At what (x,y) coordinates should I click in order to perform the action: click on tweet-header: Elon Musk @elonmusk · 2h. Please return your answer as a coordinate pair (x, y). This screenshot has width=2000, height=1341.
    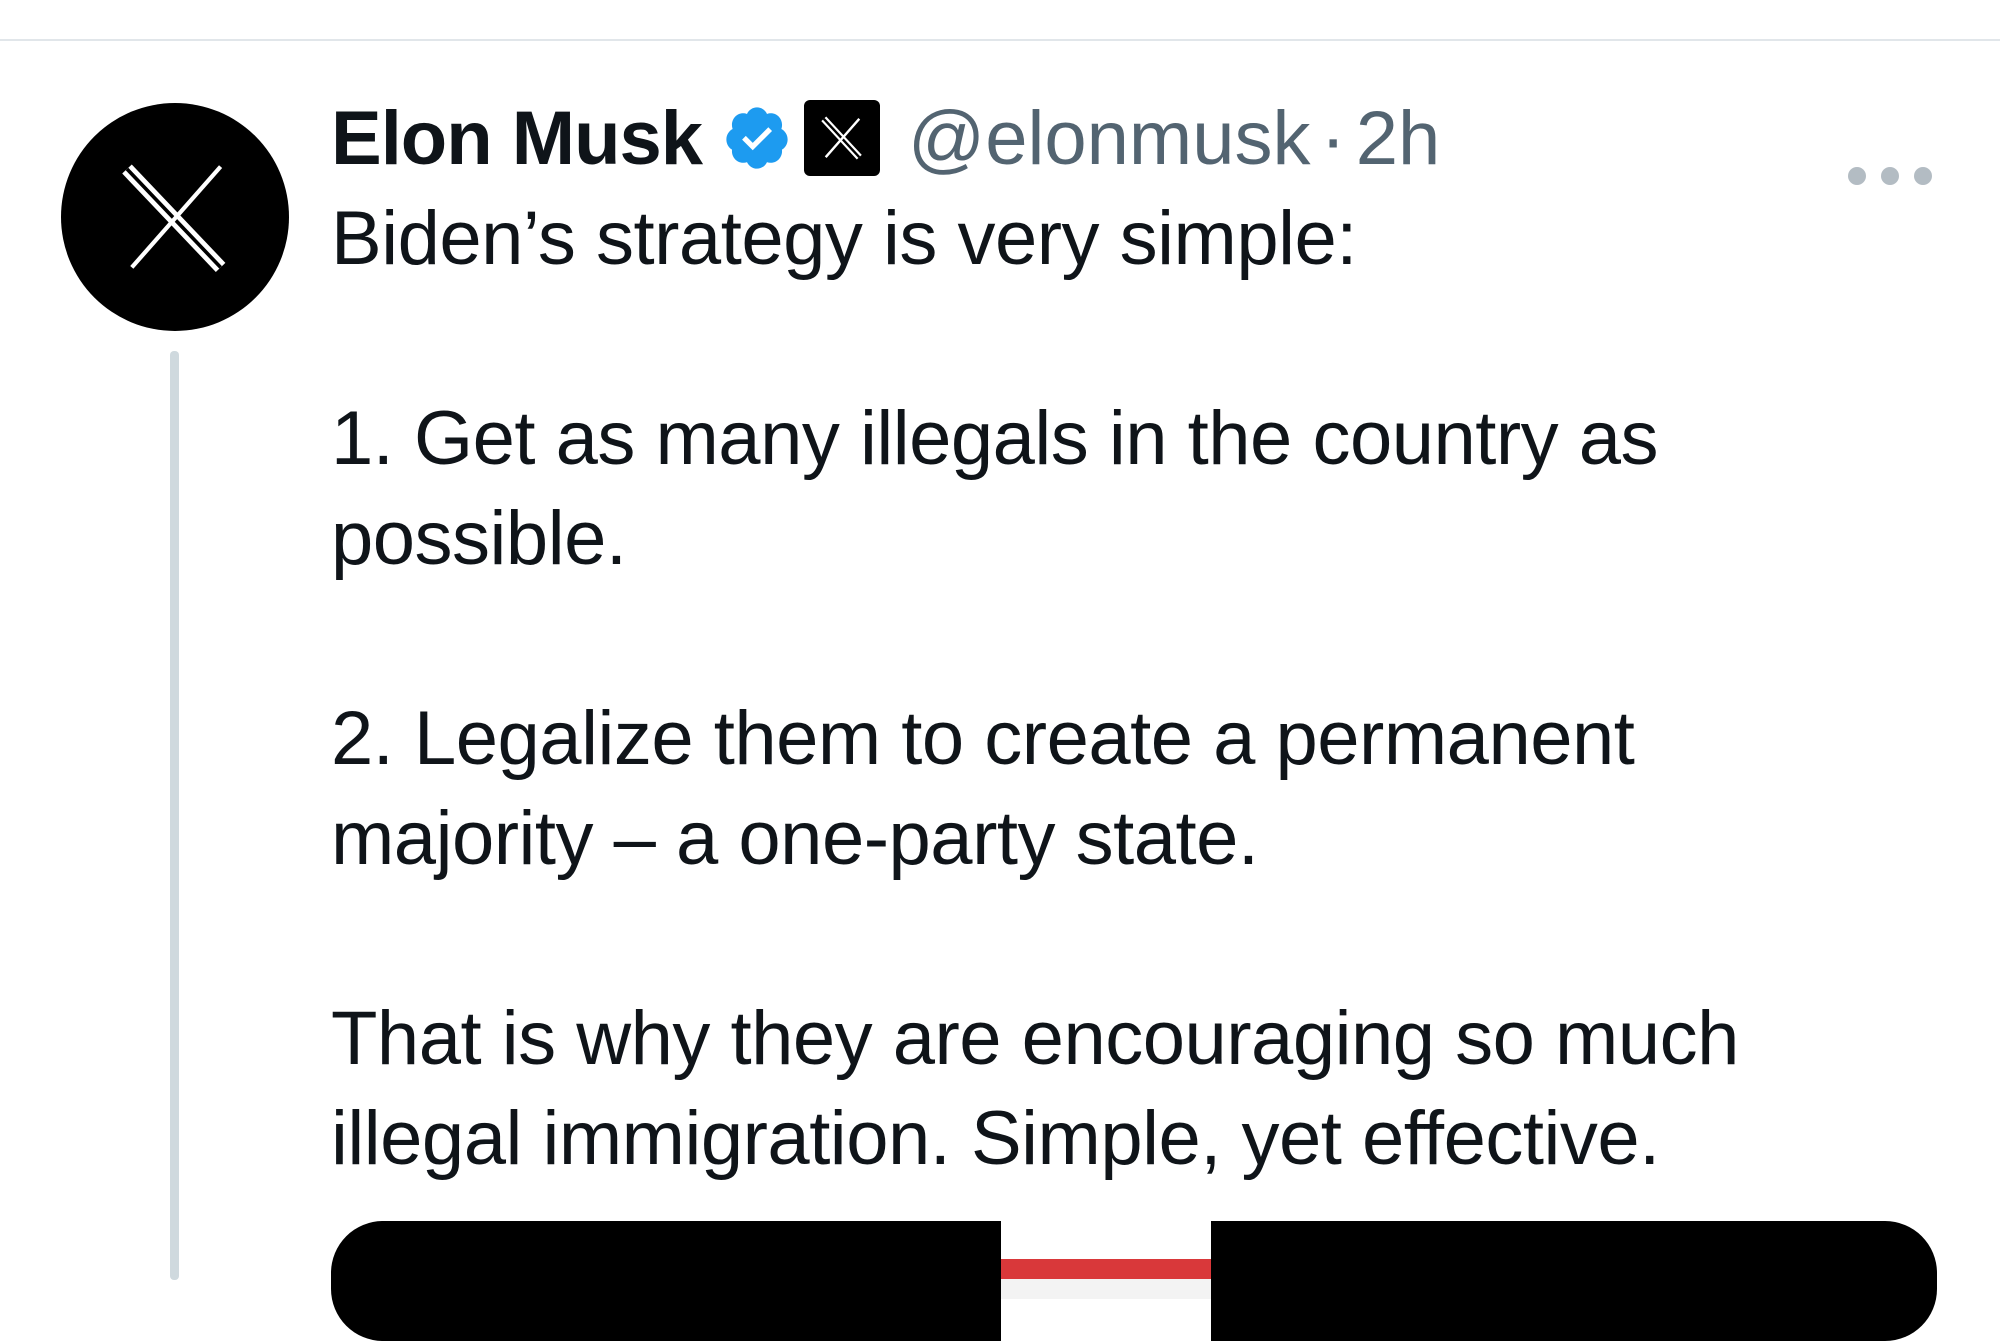
    Looking at the image, I should click on (885, 138).